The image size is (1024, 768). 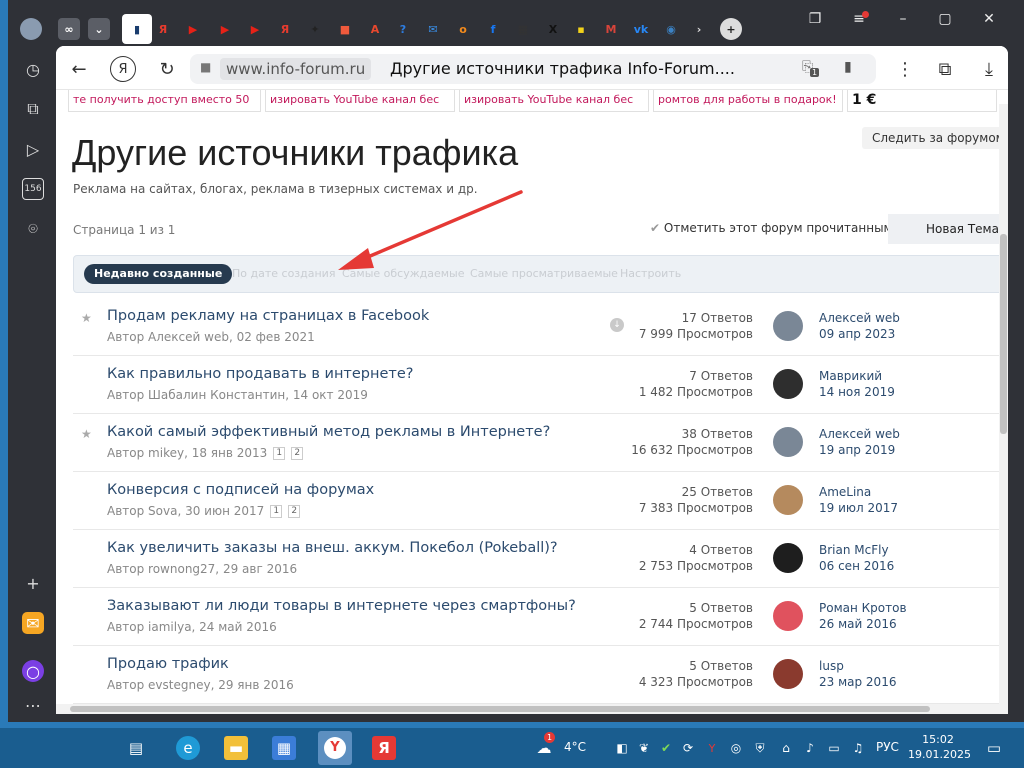 What do you see at coordinates (712, 748) in the screenshot?
I see `tray-yandex-icon: Y` at bounding box center [712, 748].